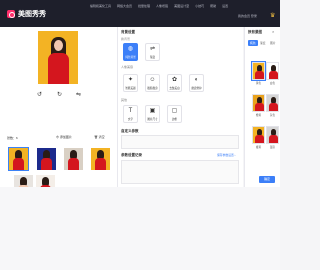  I want to click on skin-icon: ✿, so click(174, 80).